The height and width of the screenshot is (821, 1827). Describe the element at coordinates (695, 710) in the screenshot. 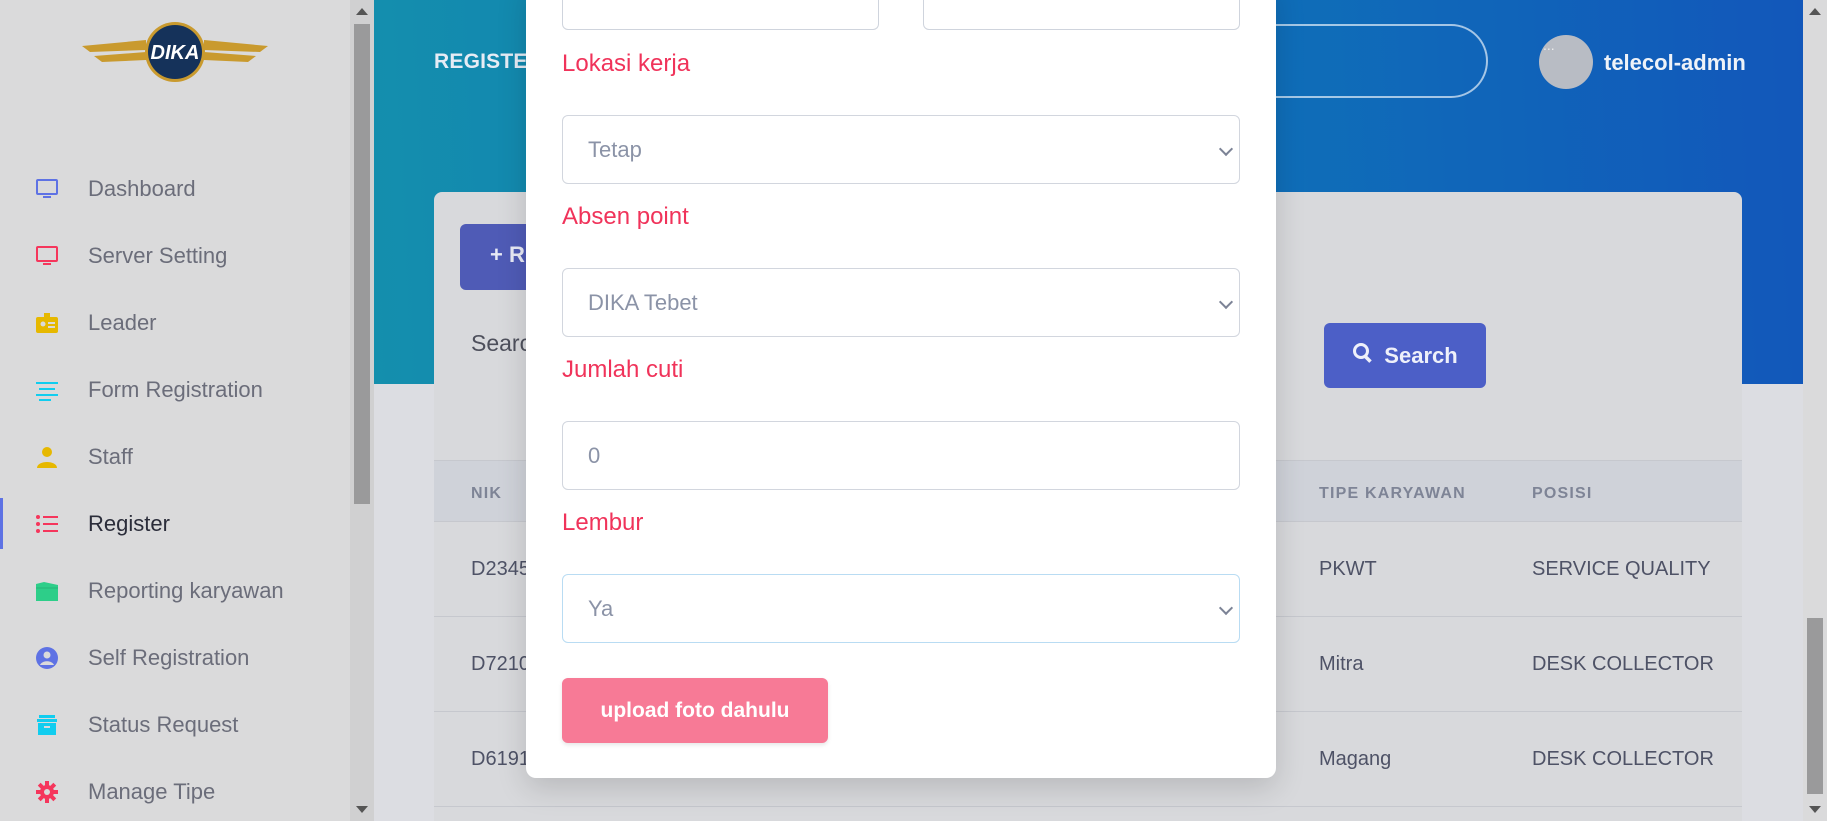

I see `upload-photo-button: upload foto dahulu` at that location.